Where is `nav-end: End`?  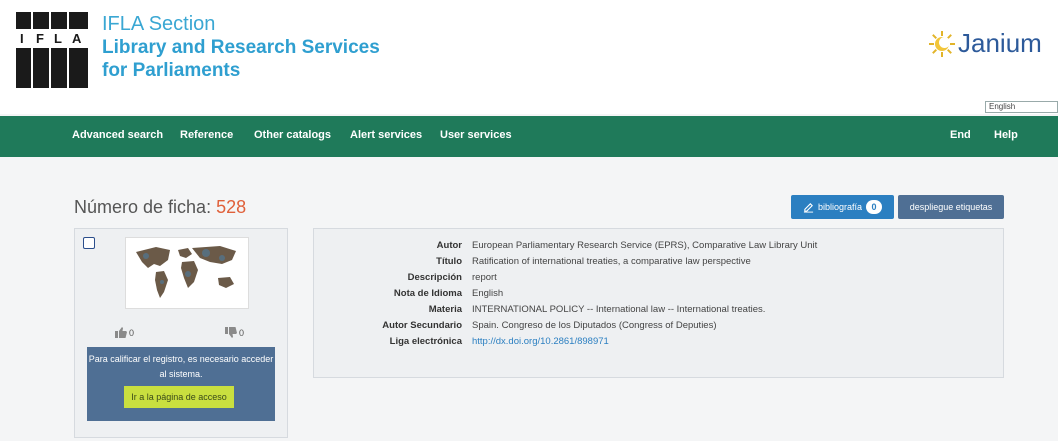
nav-end: End is located at coordinates (960, 135).